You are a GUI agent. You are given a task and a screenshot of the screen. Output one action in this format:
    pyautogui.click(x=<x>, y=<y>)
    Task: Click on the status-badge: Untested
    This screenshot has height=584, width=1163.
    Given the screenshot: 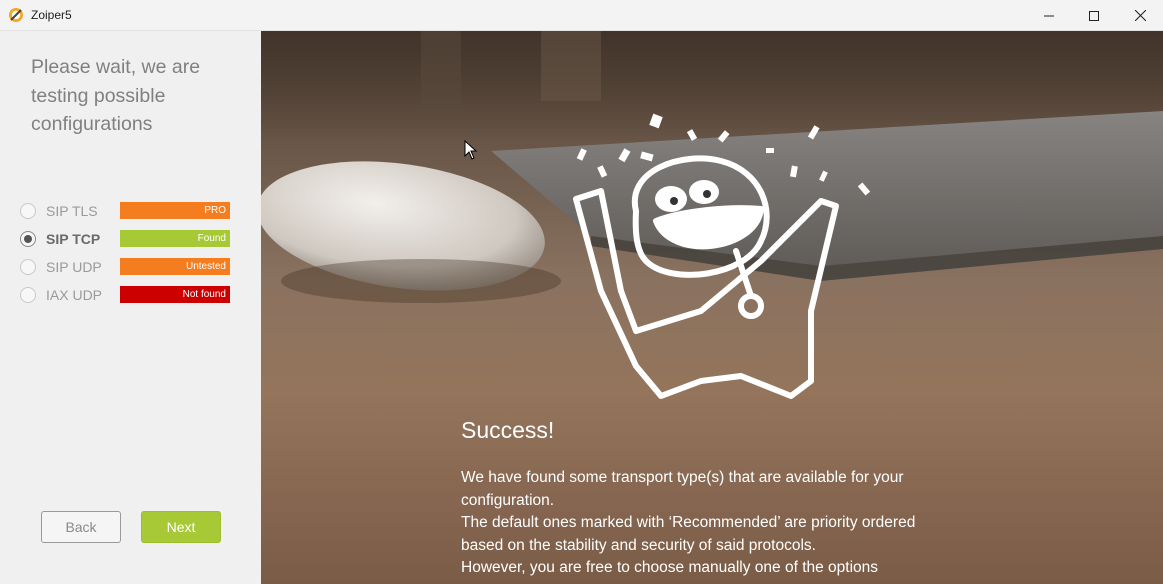 What is the action you would take?
    pyautogui.click(x=175, y=266)
    